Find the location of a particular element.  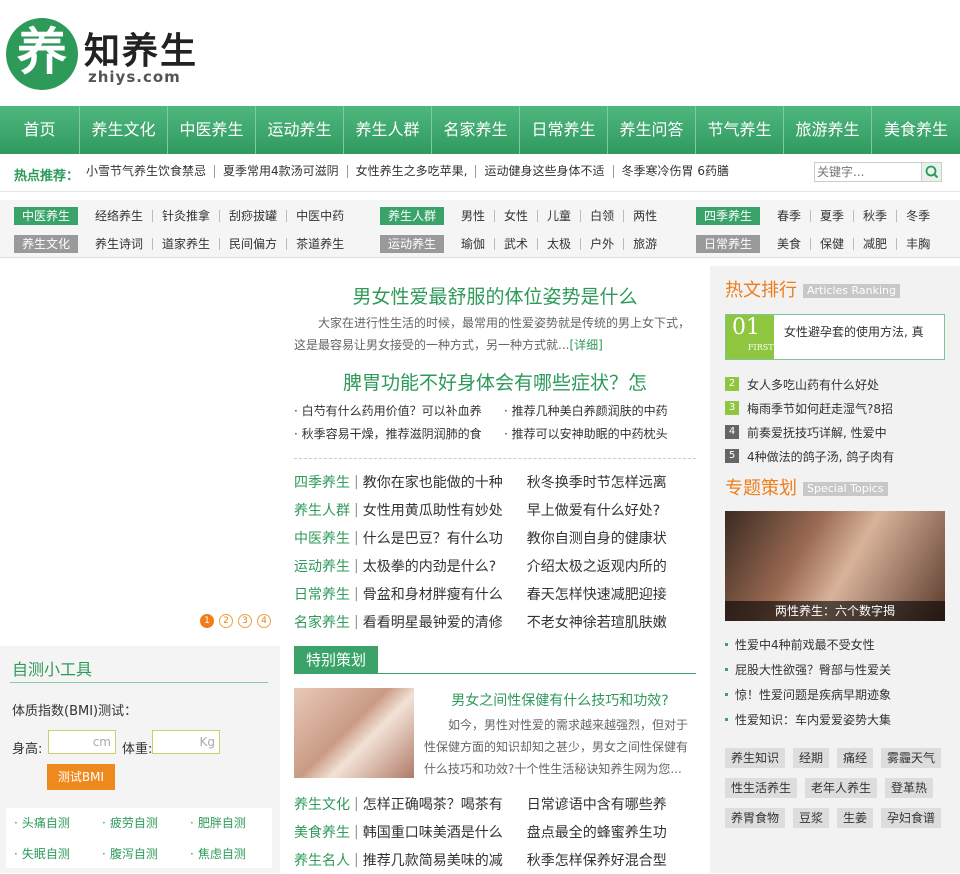

news-link: 日常谚语中含有哪些养 is located at coordinates (607, 804).